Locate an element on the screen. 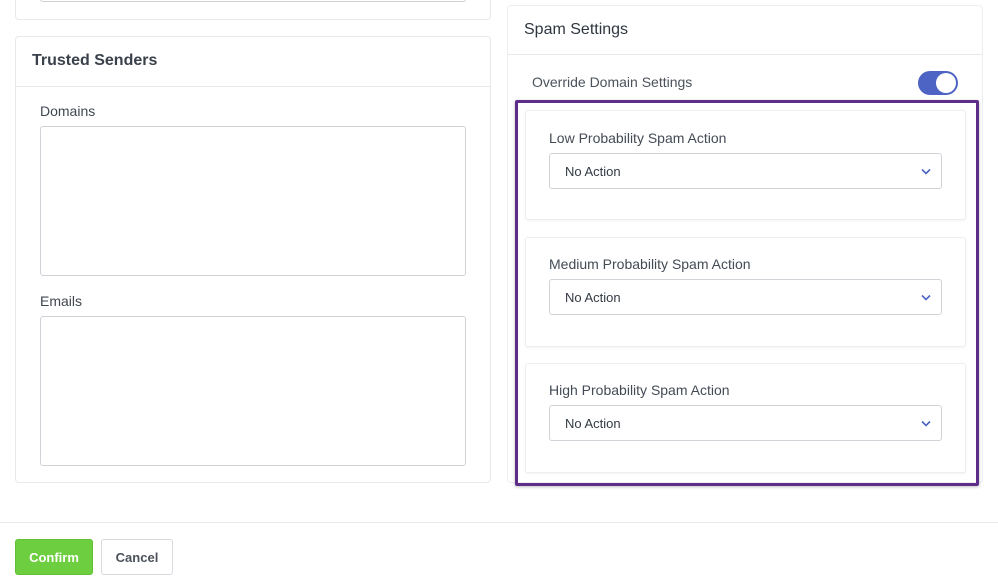 The image size is (998, 581). high-spam-action-select: No Action is located at coordinates (745, 423).